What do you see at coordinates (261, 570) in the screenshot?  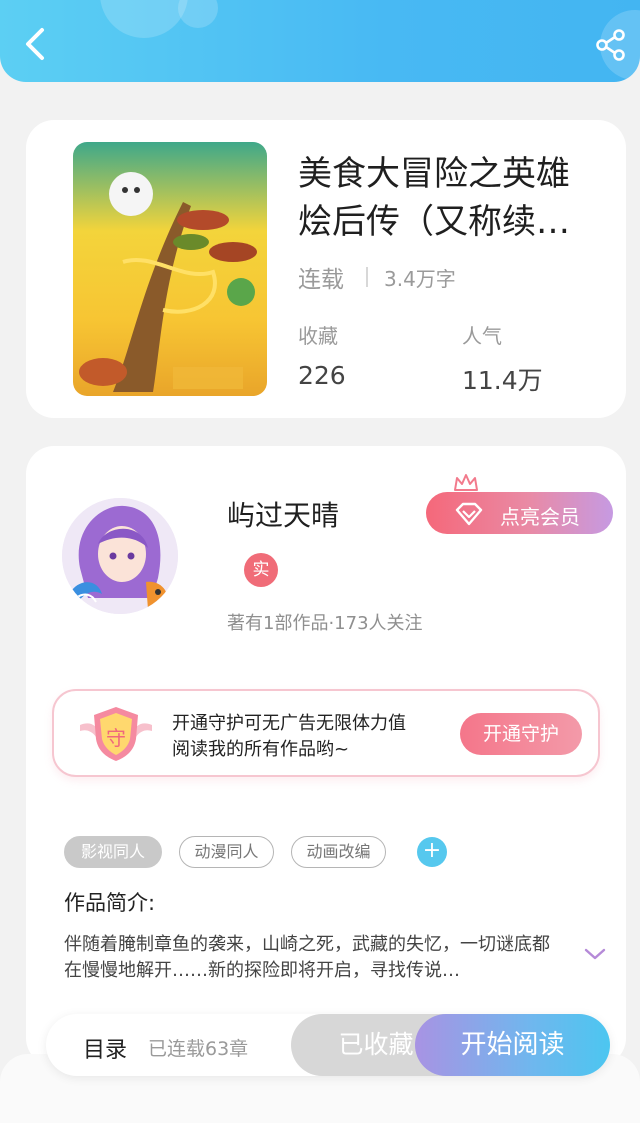 I see `verified-badge: 实` at bounding box center [261, 570].